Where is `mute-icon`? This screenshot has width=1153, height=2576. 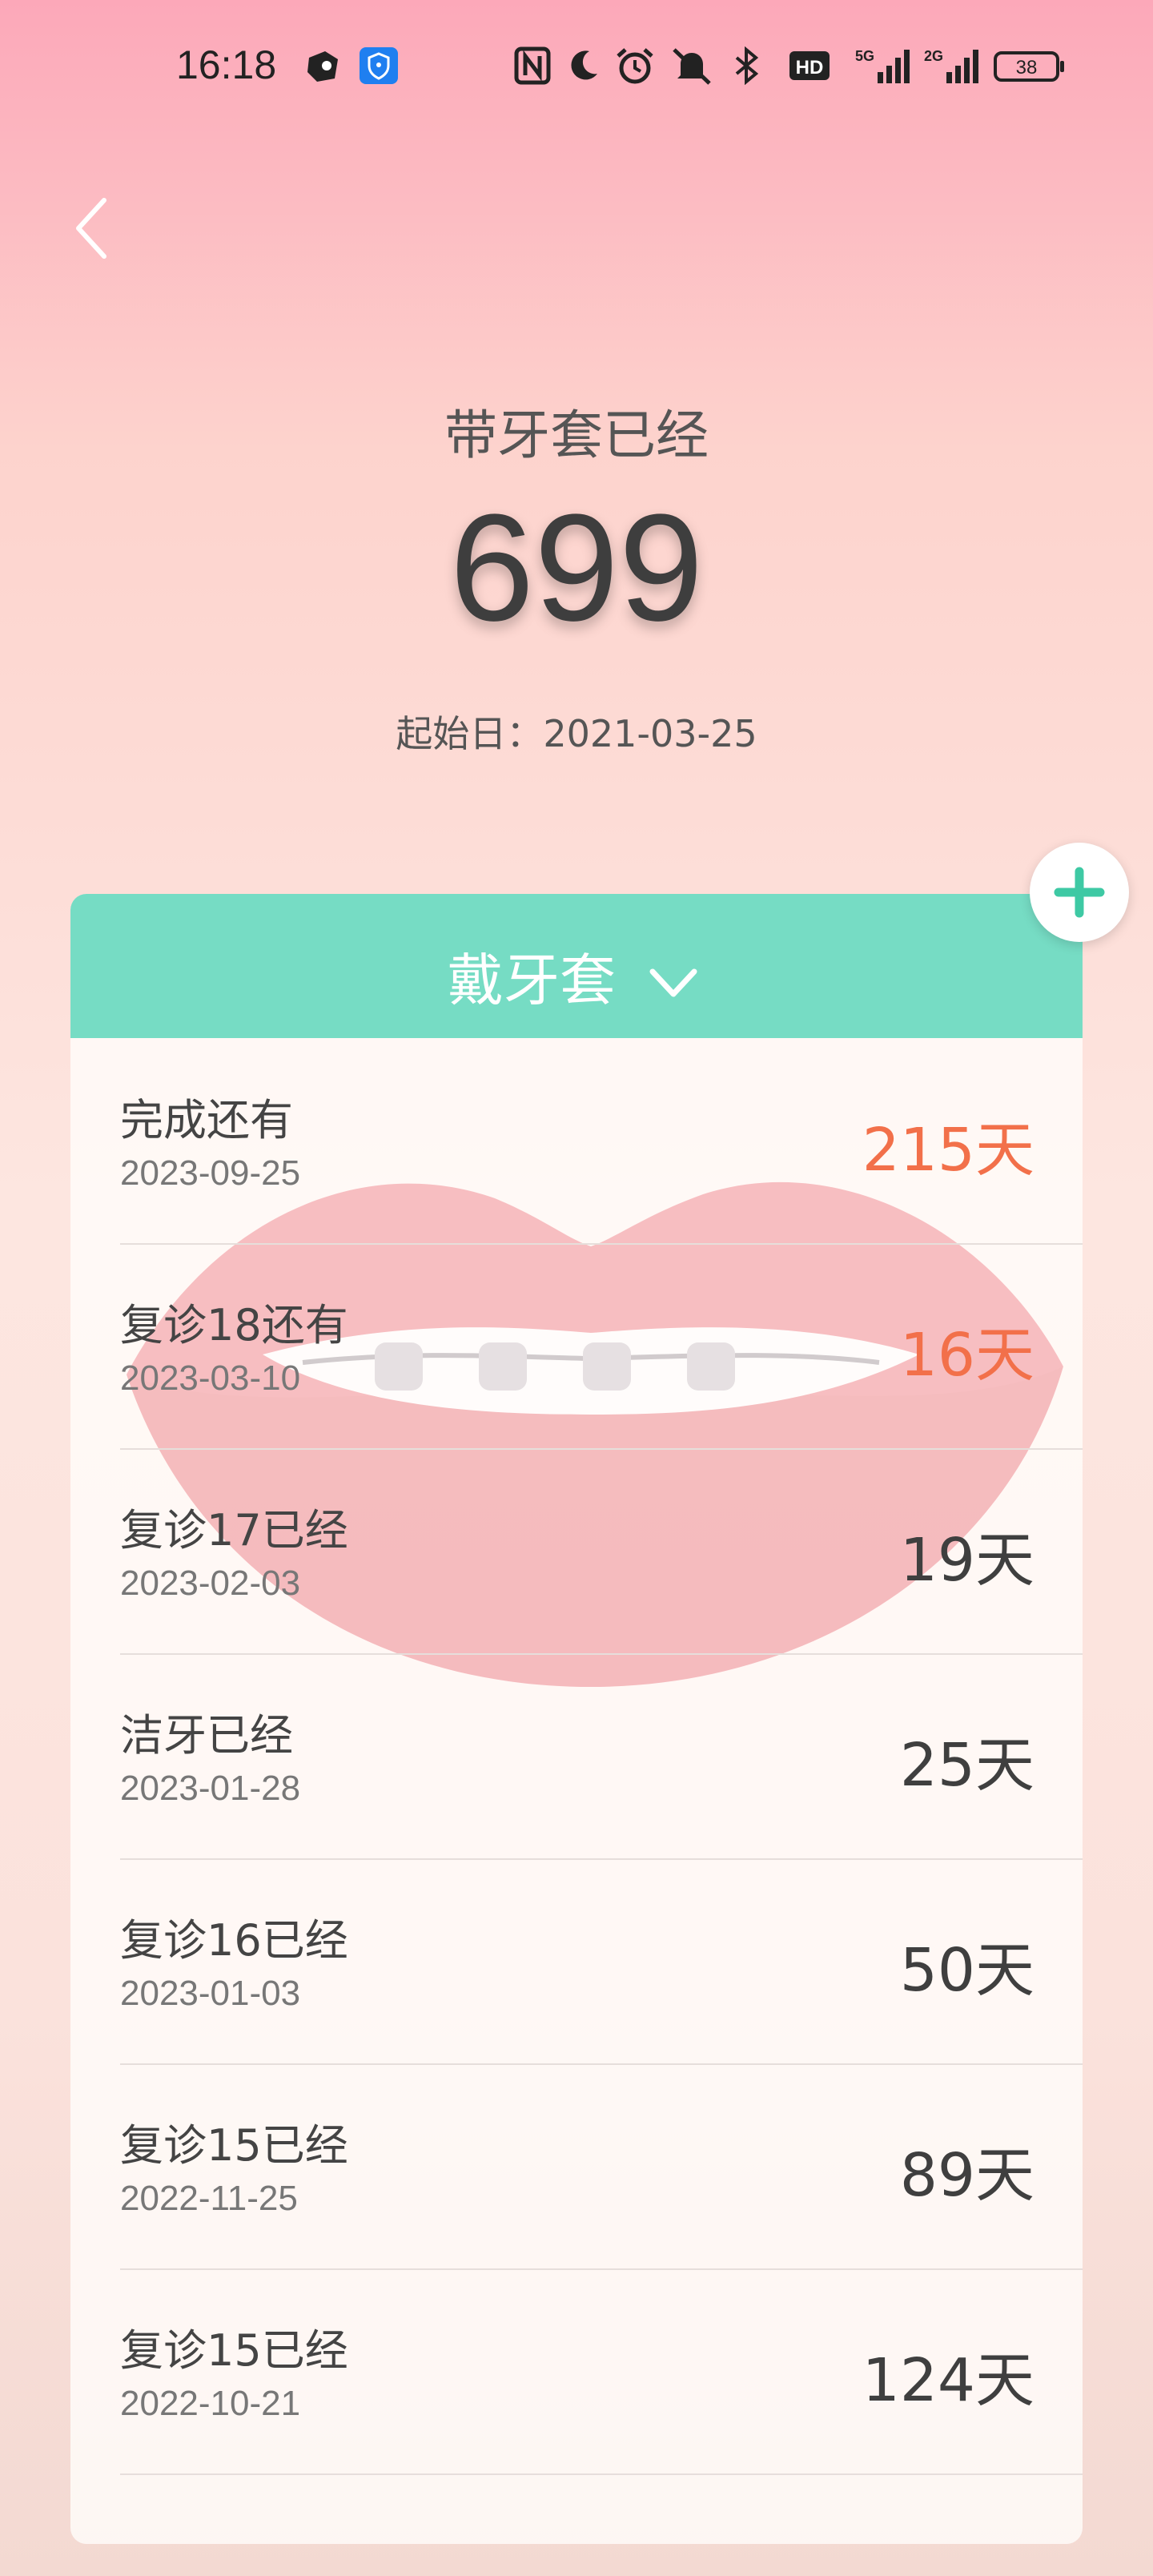
mute-icon is located at coordinates (692, 66).